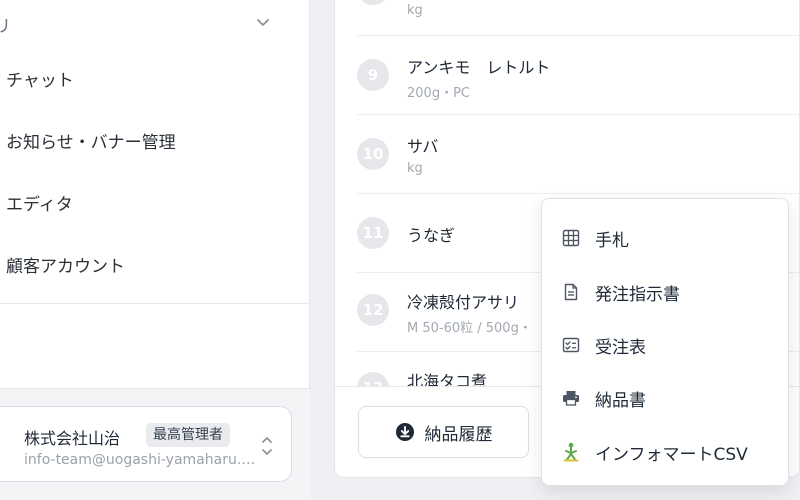 This screenshot has height=500, width=800. Describe the element at coordinates (571, 398) in the screenshot. I see `printer-icon` at that location.